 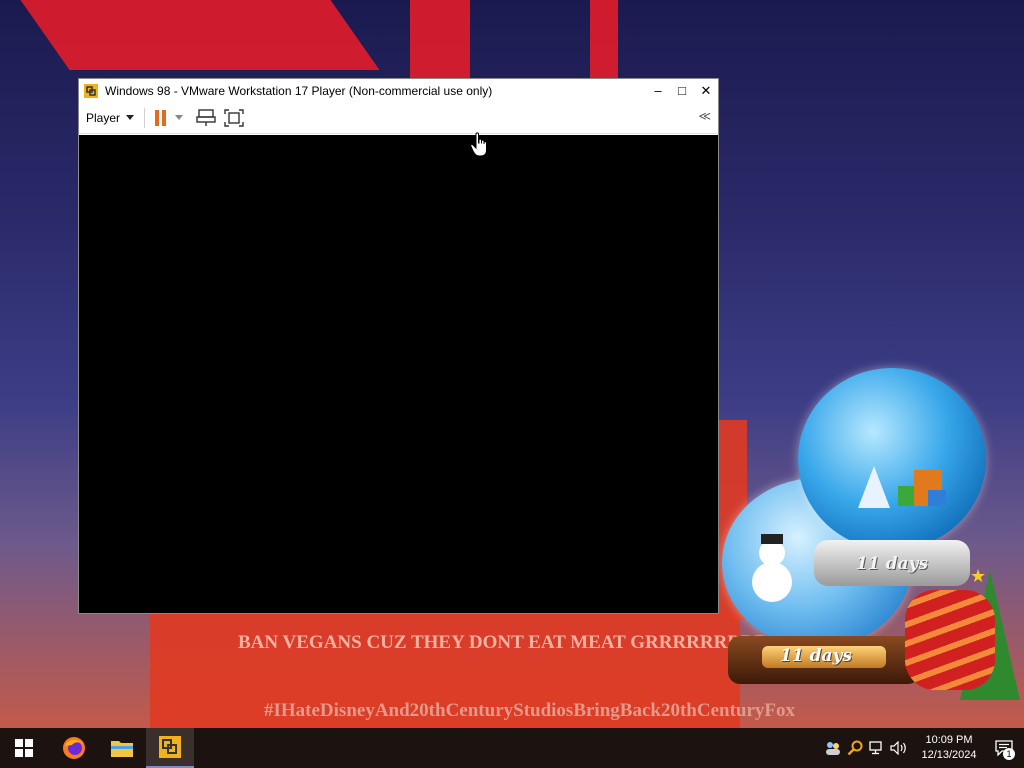 I want to click on pause-dropdown-icon, so click(x=179, y=117).